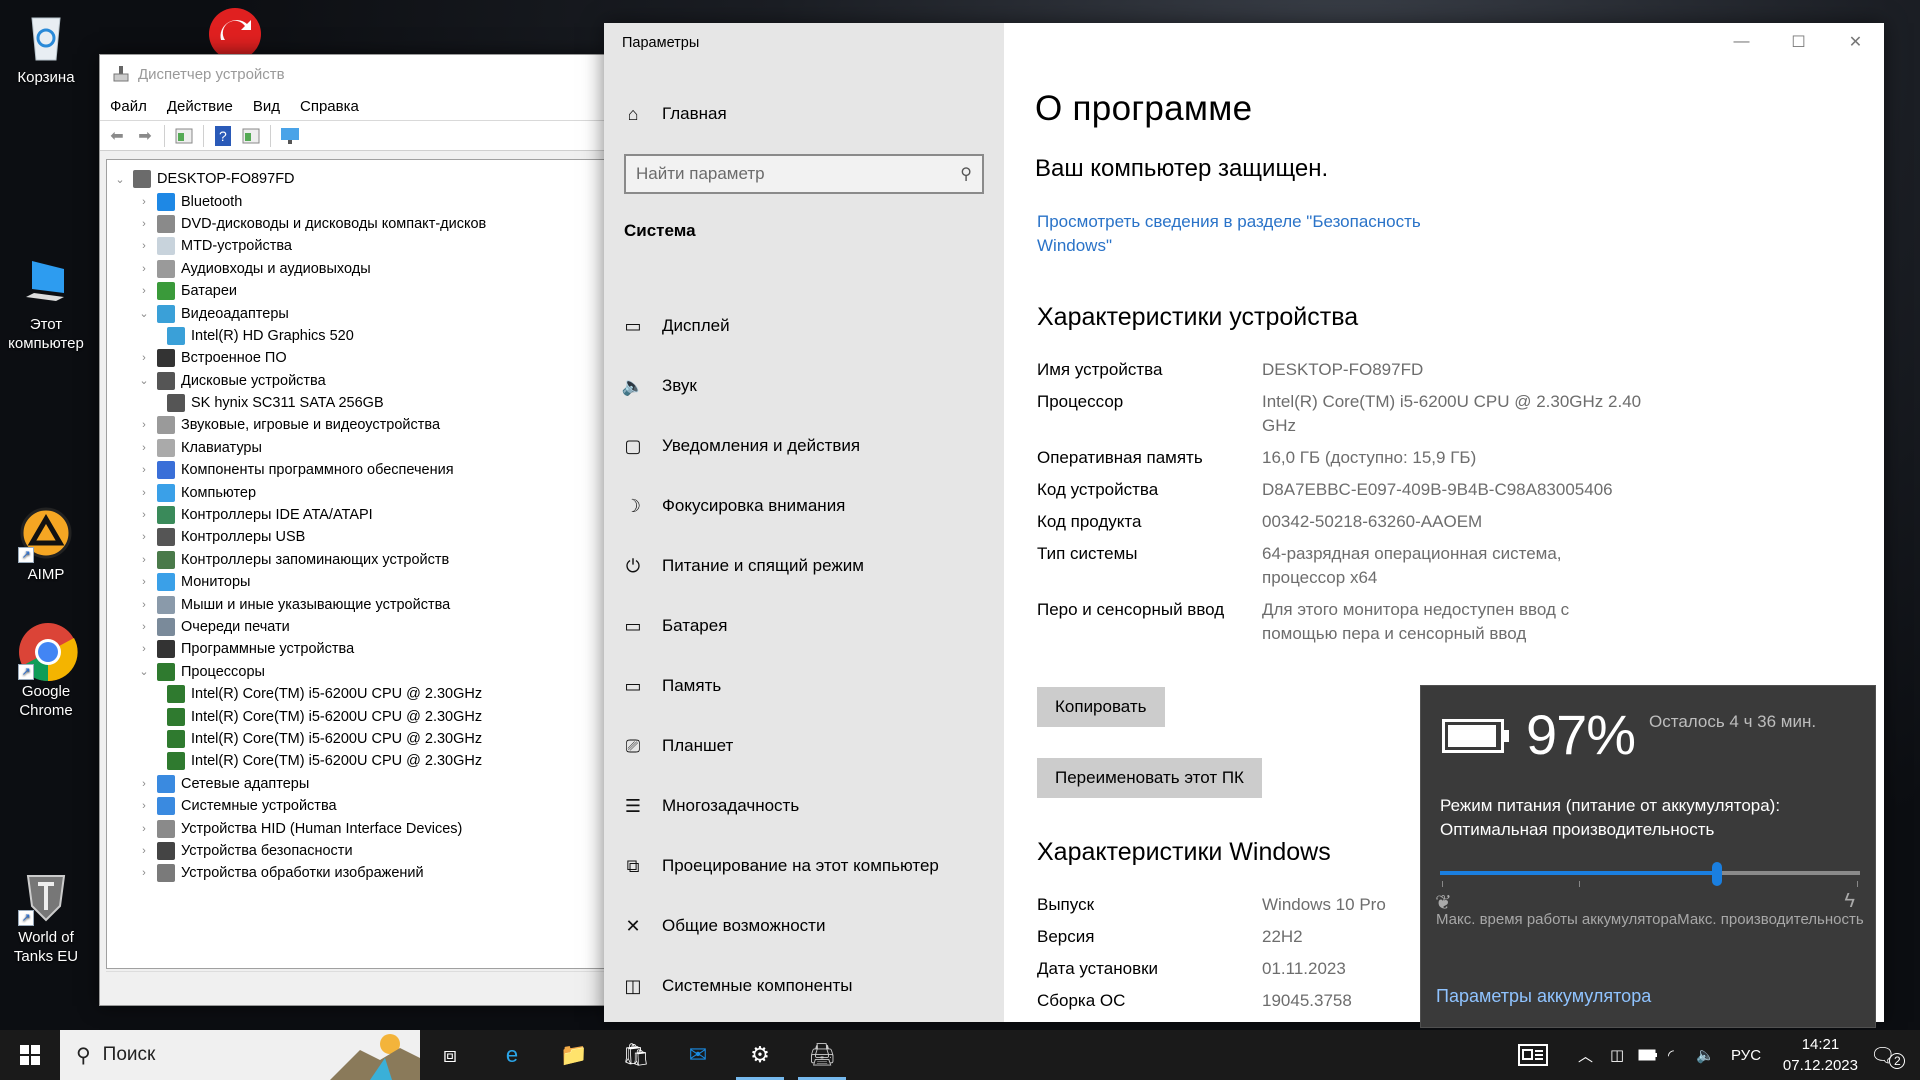  What do you see at coordinates (1533, 1055) in the screenshot?
I see `news-widget-icon` at bounding box center [1533, 1055].